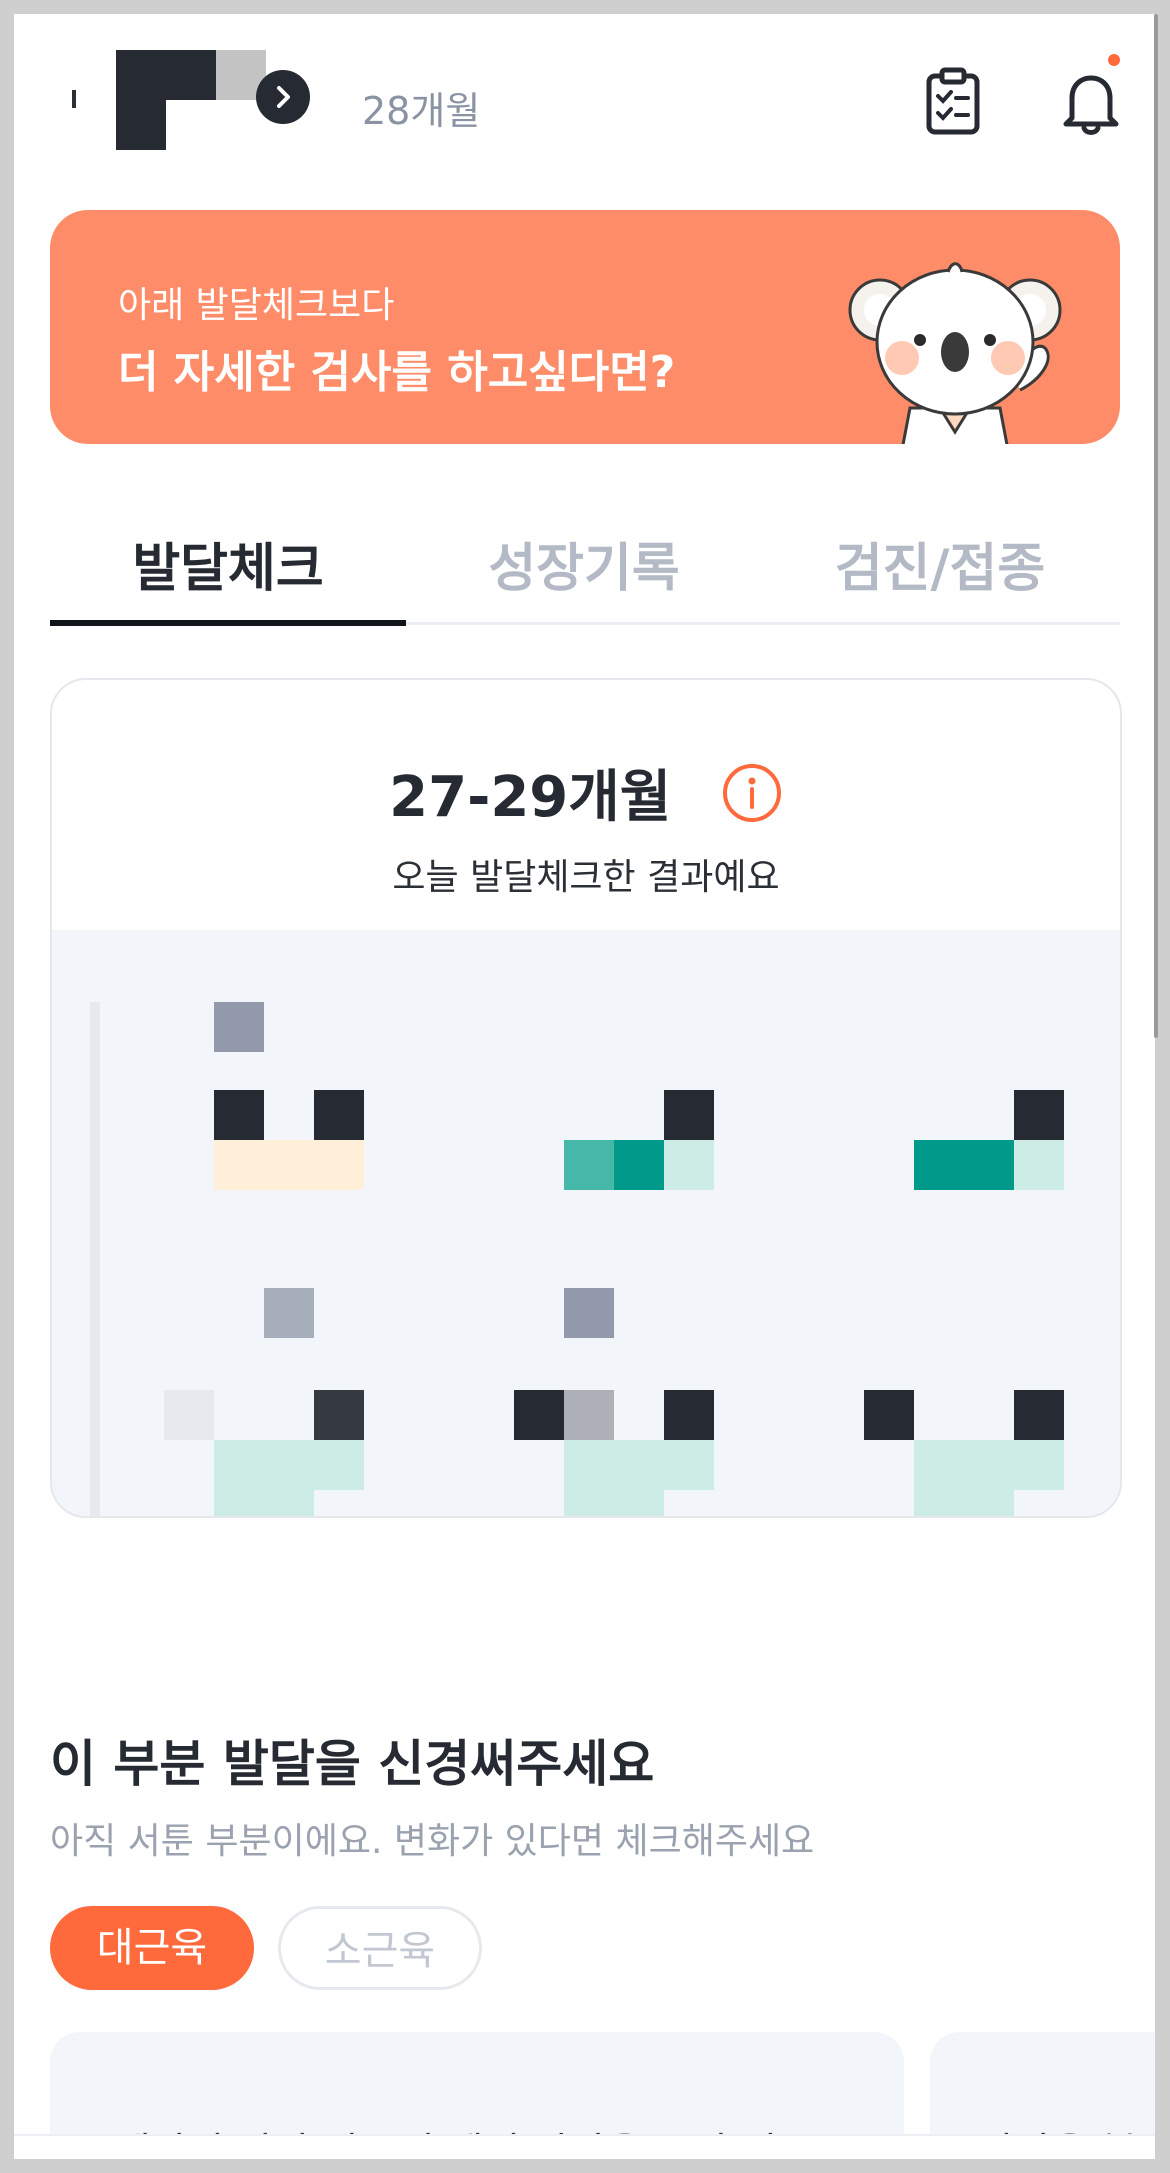 This screenshot has width=1170, height=2173. I want to click on info-icon, so click(752, 793).